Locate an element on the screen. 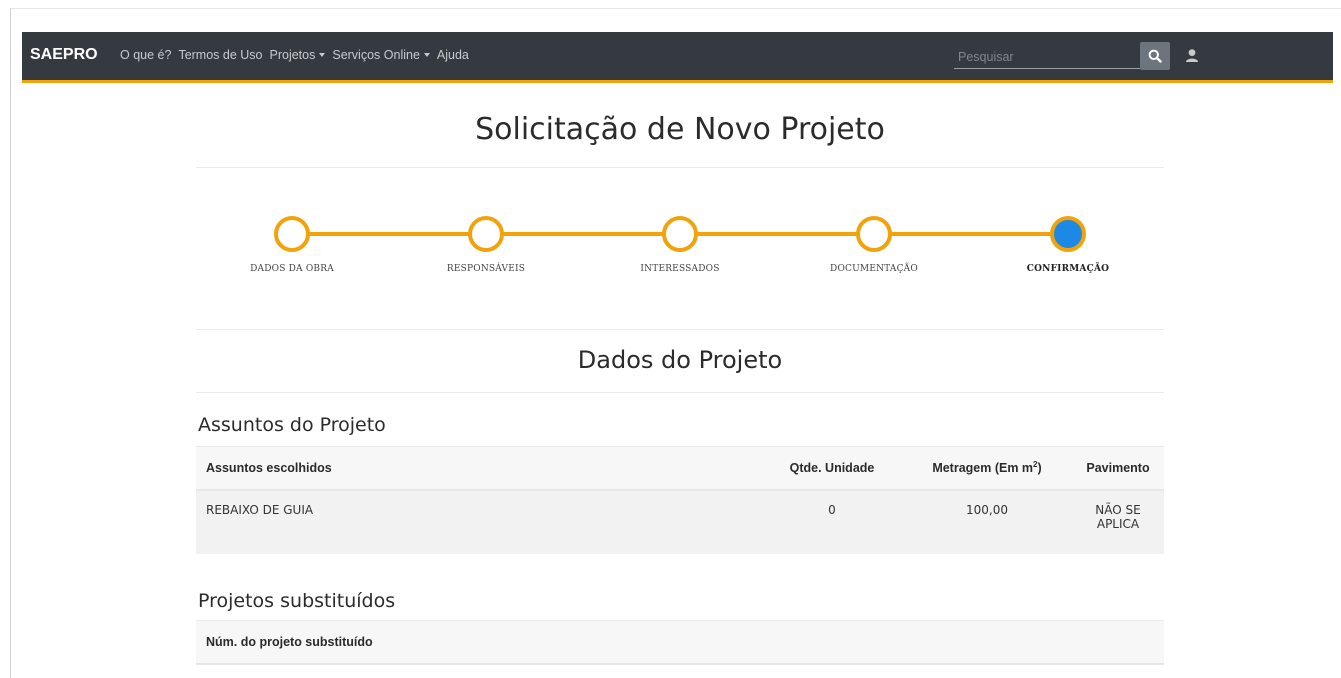  nav-item-projetos: Projetos is located at coordinates (298, 55).